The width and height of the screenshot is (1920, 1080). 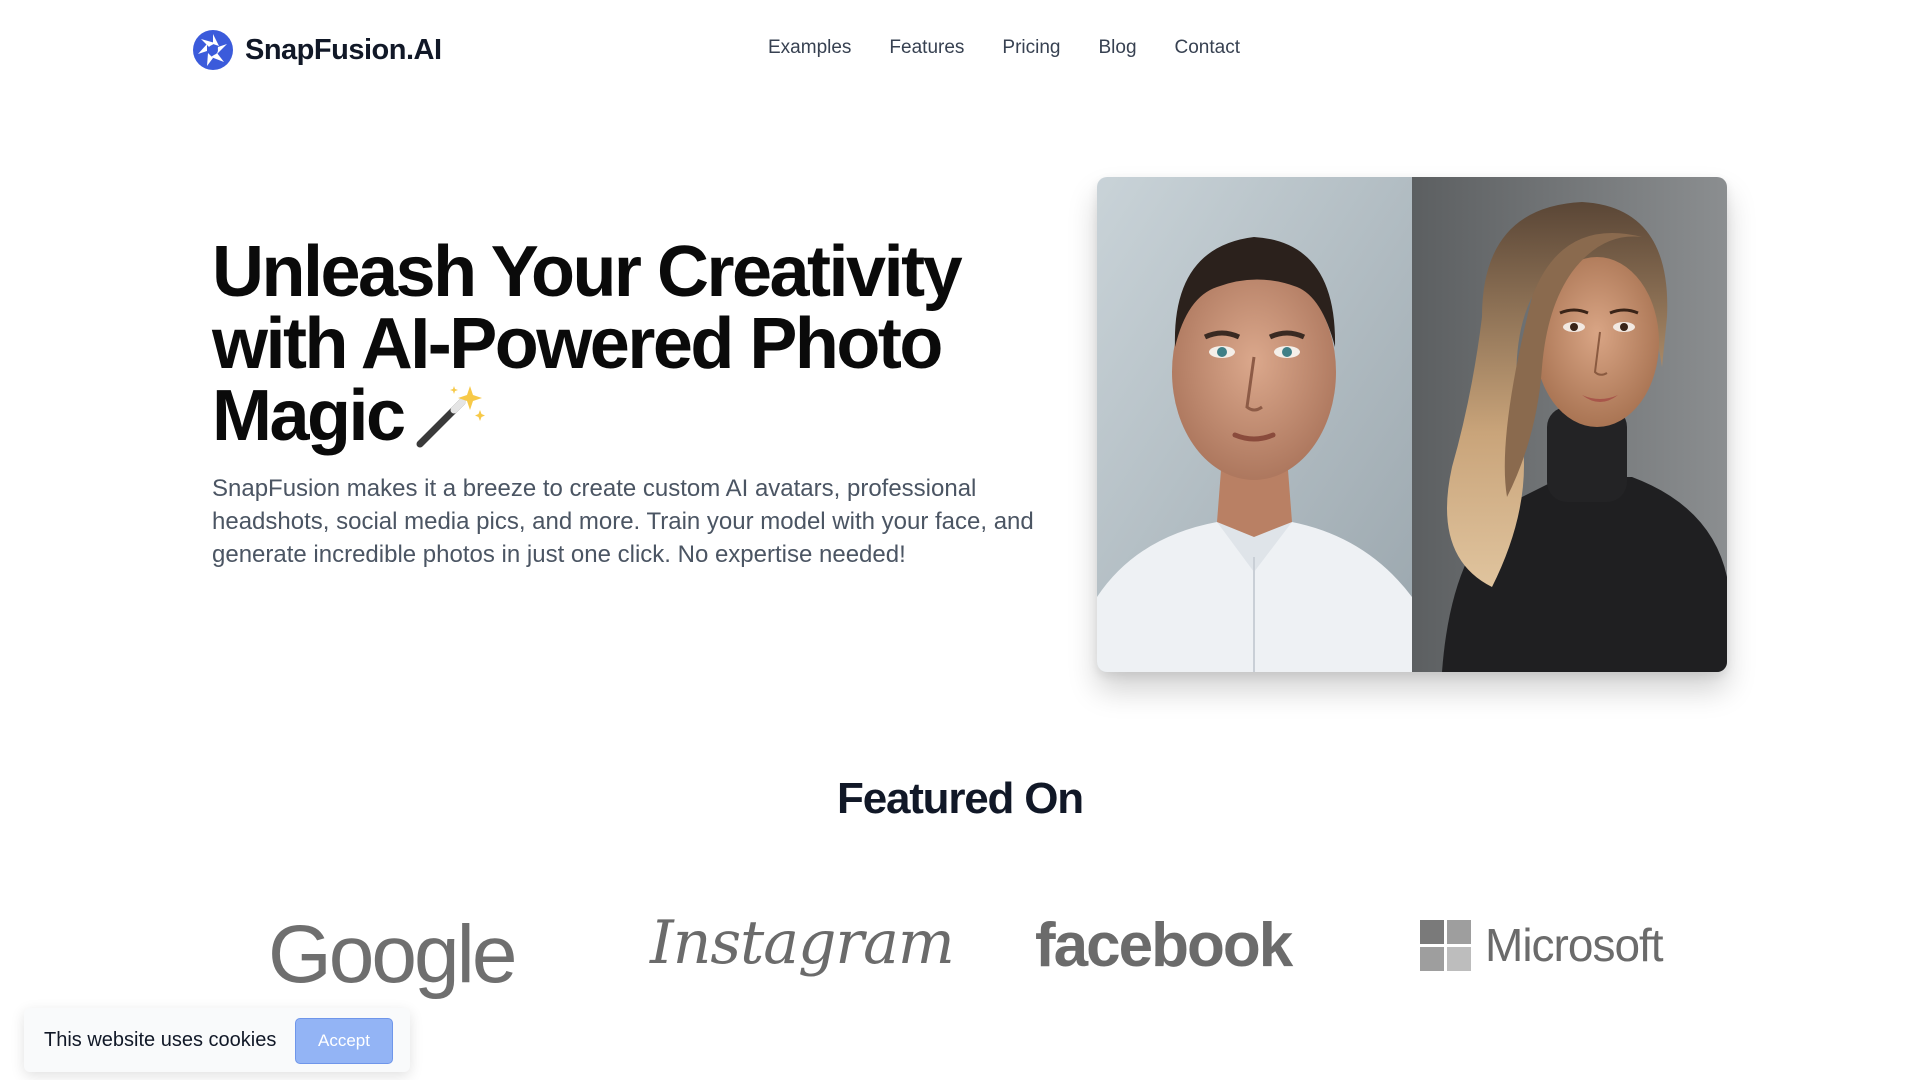 What do you see at coordinates (960, 798) in the screenshot?
I see `featured-title: Featured On` at bounding box center [960, 798].